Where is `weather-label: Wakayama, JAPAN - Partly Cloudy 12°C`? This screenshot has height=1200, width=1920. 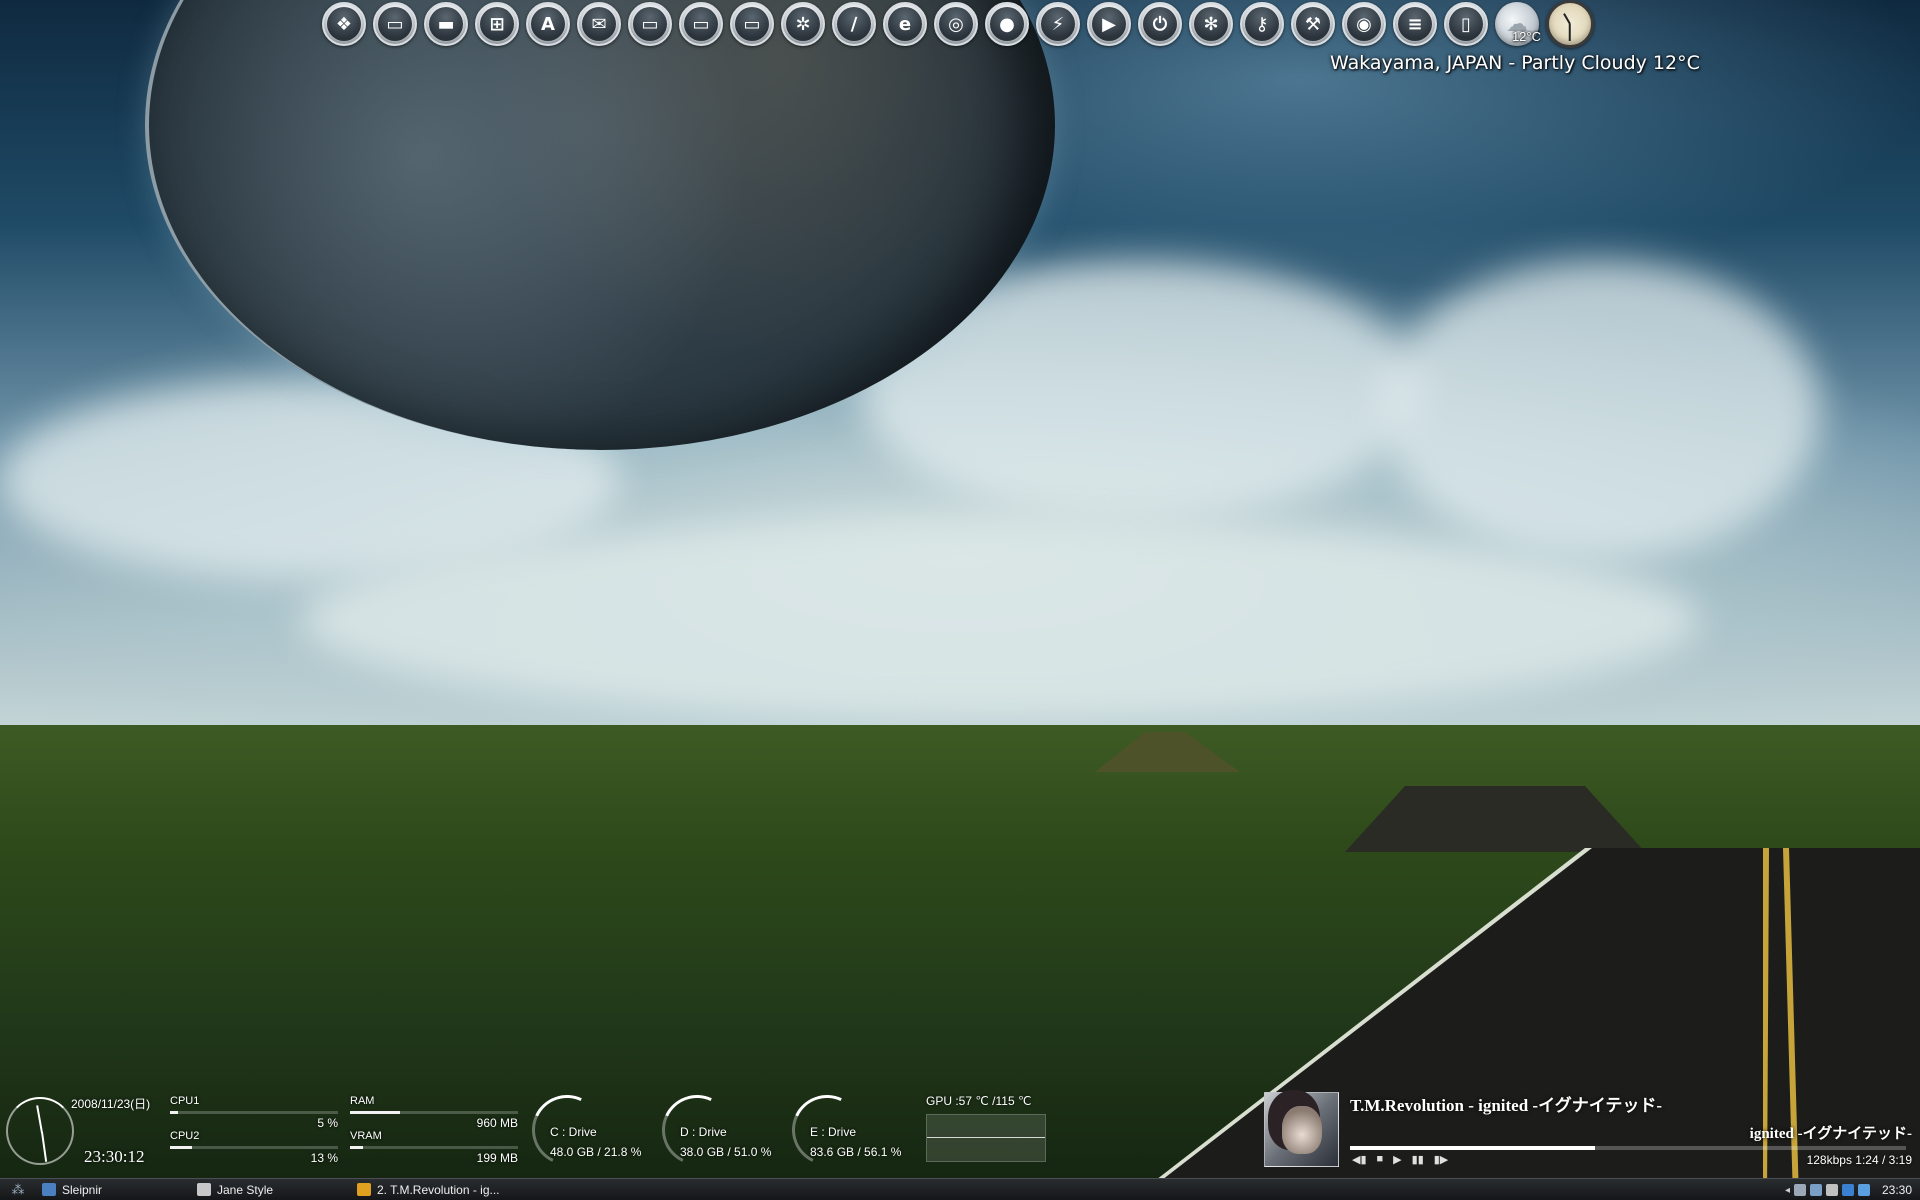 weather-label: Wakayama, JAPAN - Partly Cloudy 12°C is located at coordinates (1515, 63).